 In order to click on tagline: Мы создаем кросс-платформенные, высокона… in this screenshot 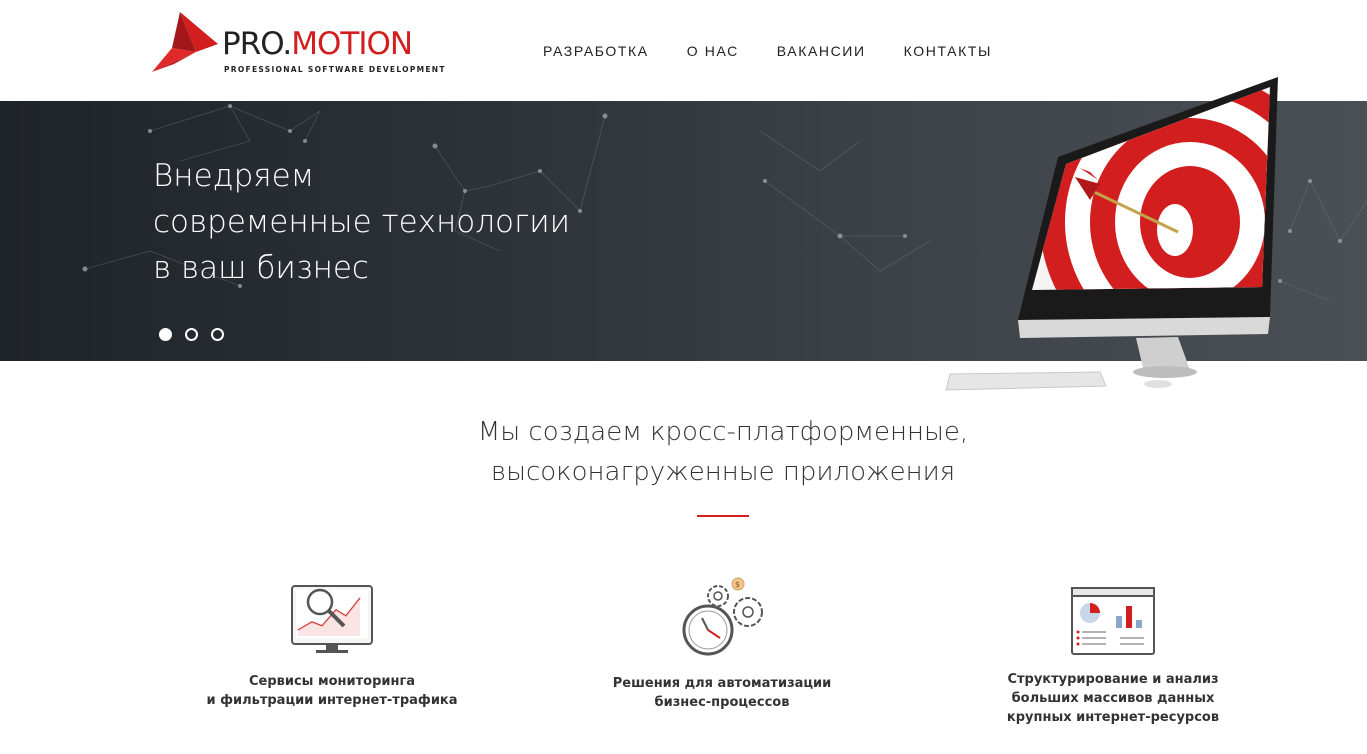, I will do `click(723, 452)`.